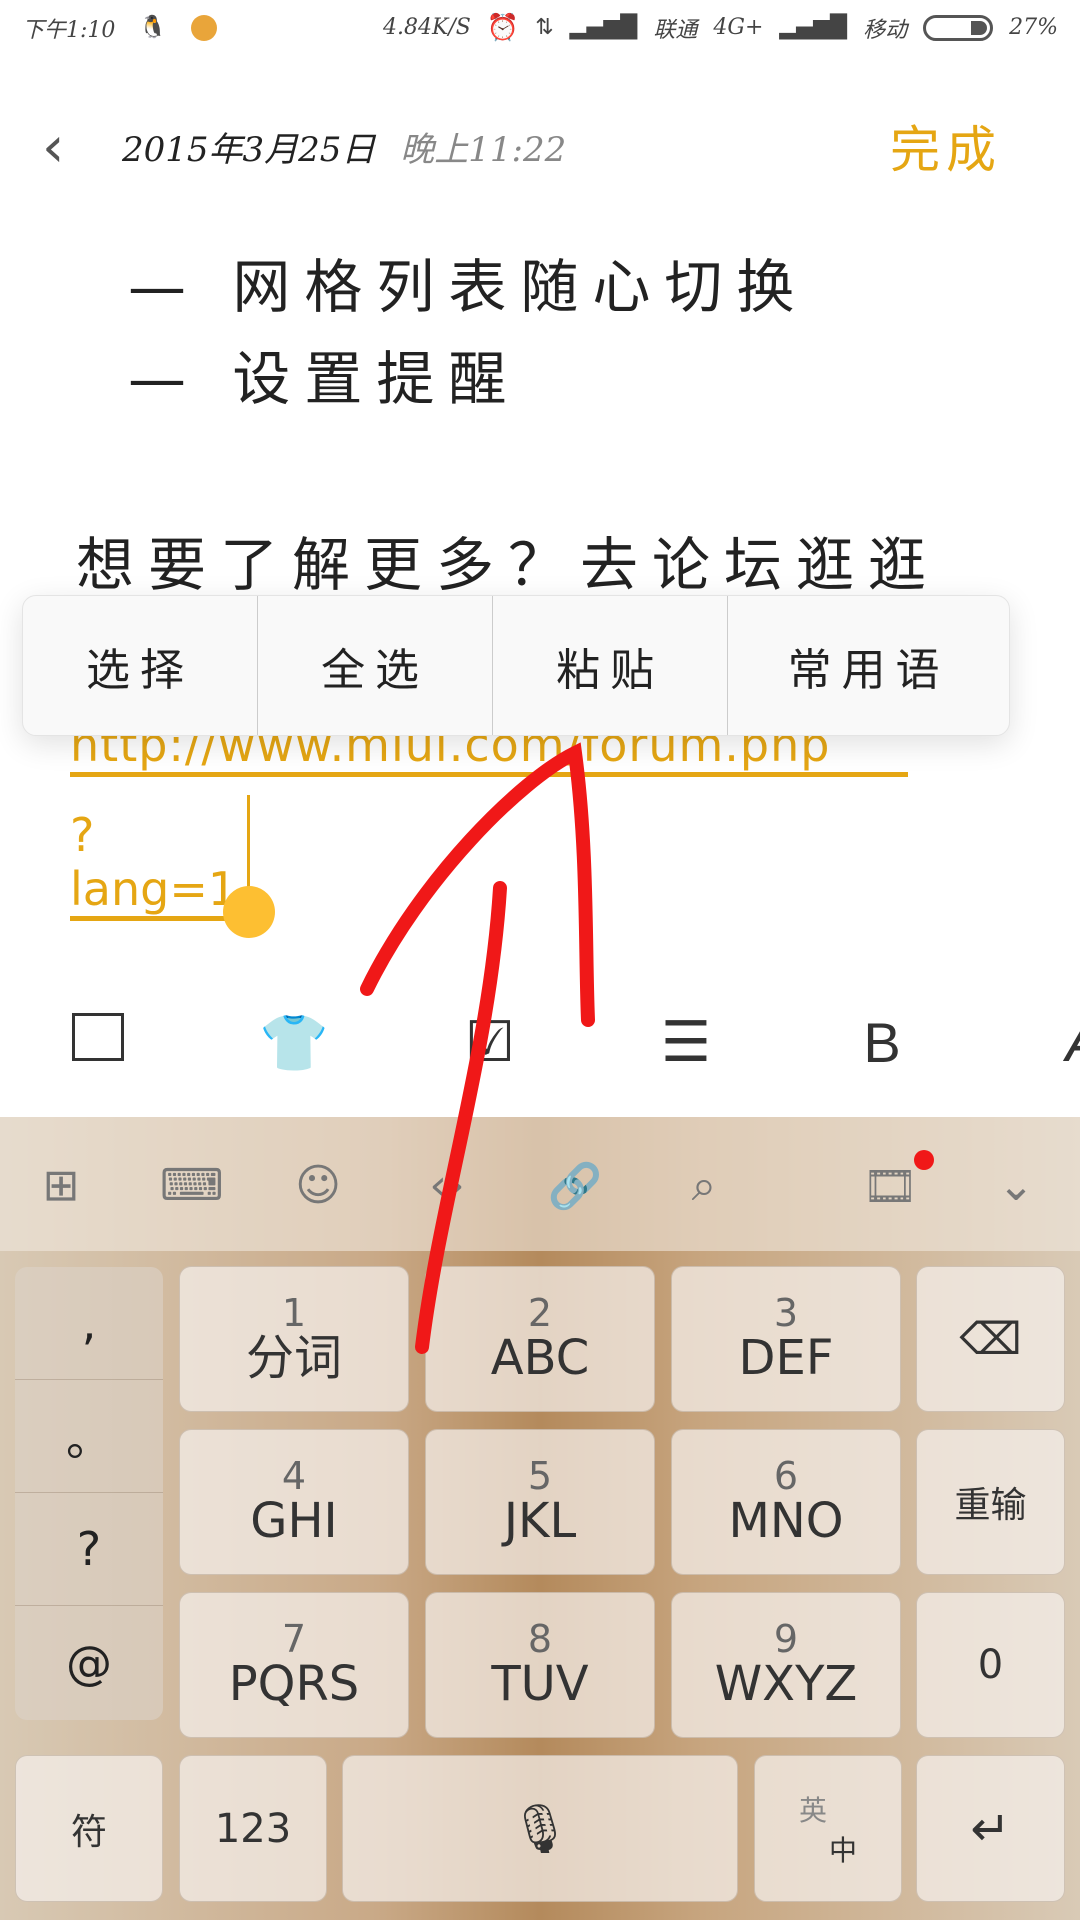  I want to click on red-annotation, so click(477, 1048).